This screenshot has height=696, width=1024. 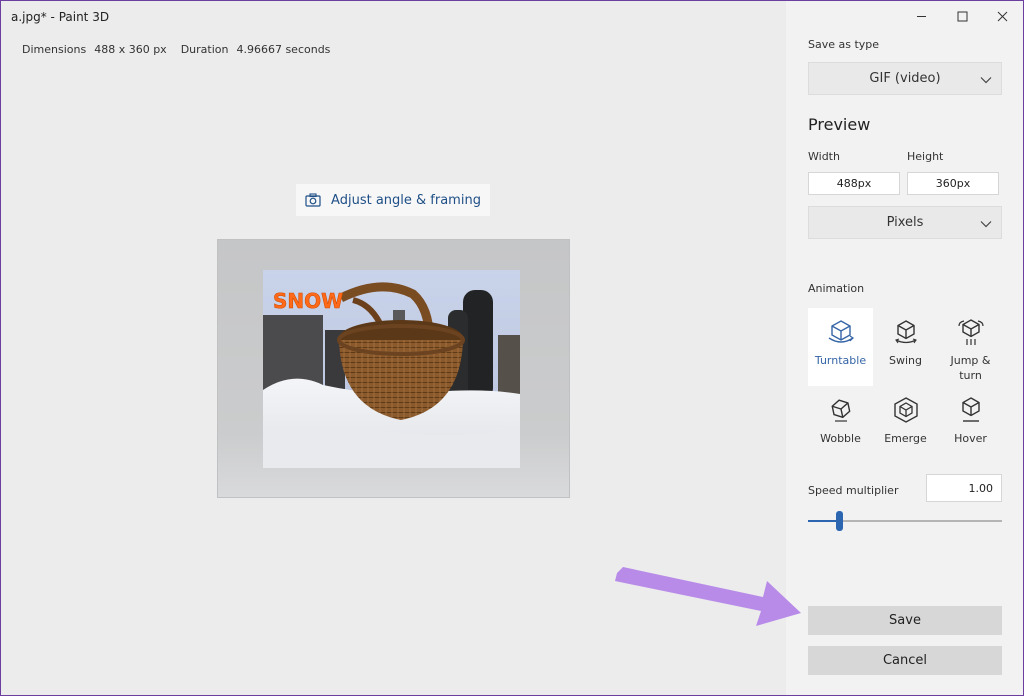 What do you see at coordinates (283, 49) in the screenshot?
I see `duration-value: 4.96667 seconds` at bounding box center [283, 49].